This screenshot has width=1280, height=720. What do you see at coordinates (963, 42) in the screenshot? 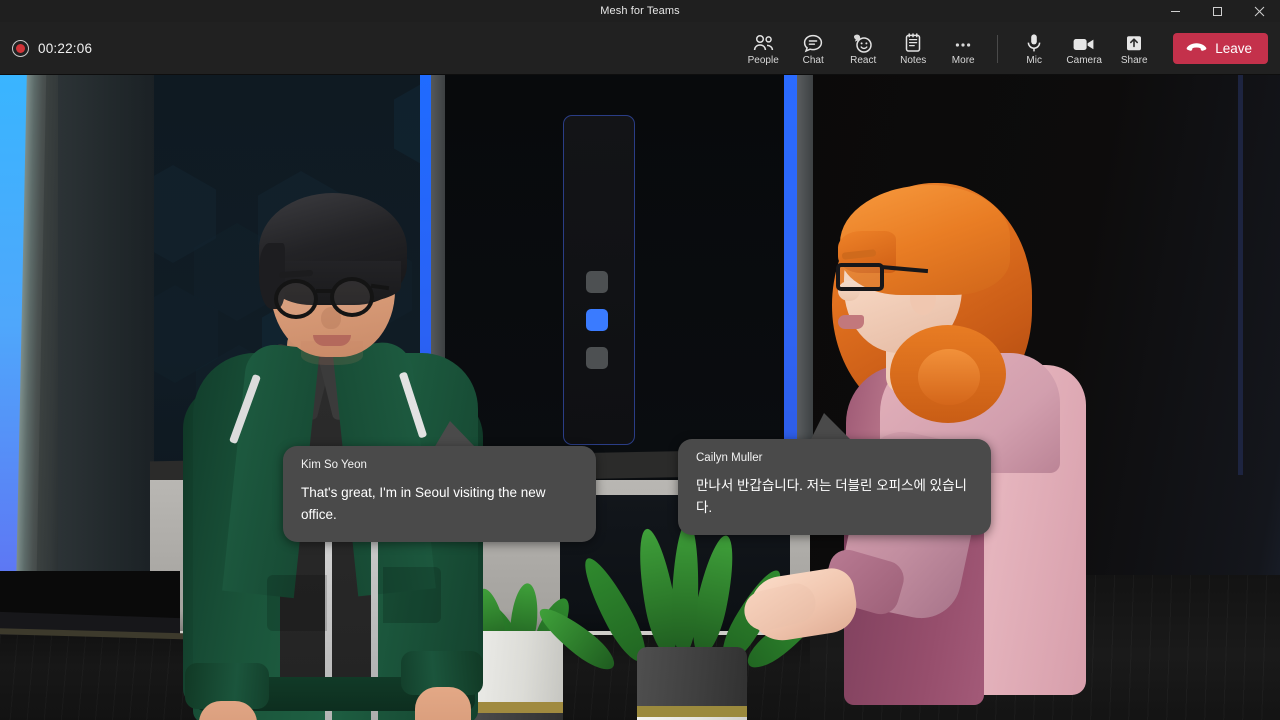
I see `more-icon` at bounding box center [963, 42].